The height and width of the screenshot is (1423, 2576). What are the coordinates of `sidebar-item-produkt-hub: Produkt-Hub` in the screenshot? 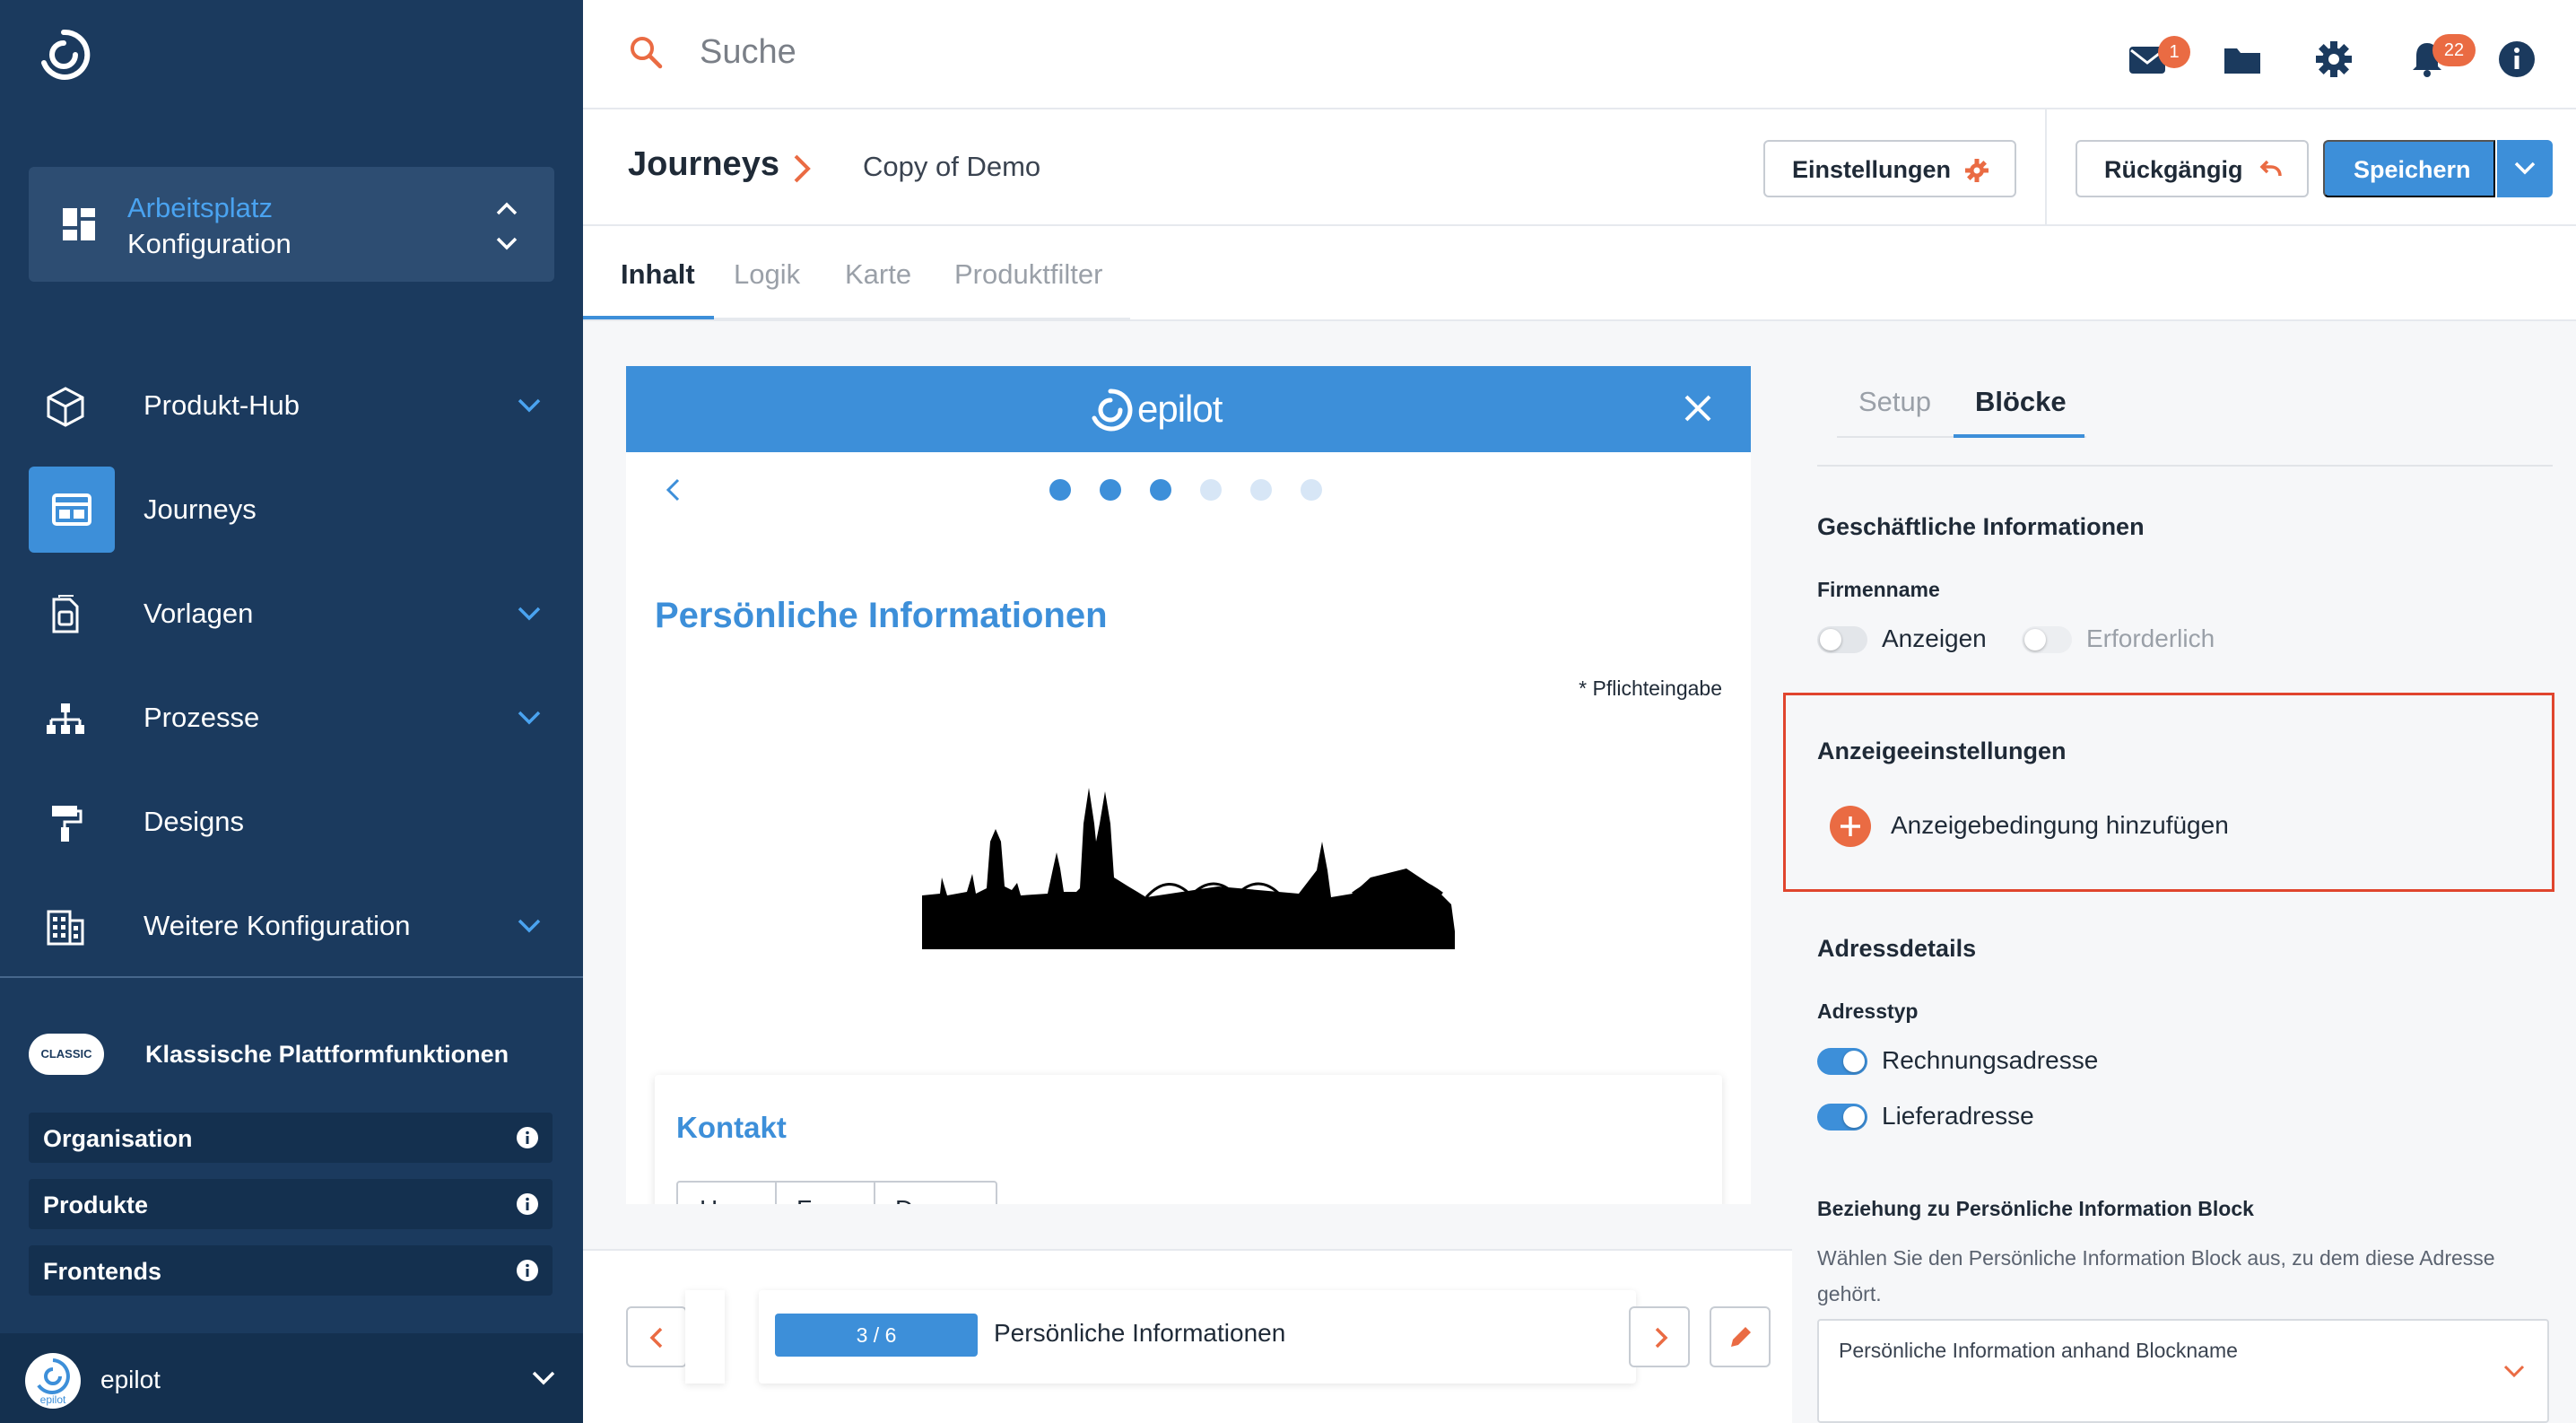 It's located at (292, 405).